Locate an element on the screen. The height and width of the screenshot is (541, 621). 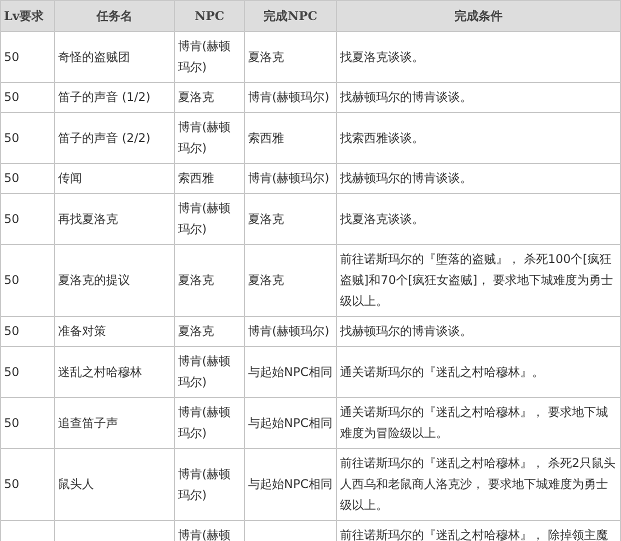
column-header: 完成条件 is located at coordinates (478, 16).